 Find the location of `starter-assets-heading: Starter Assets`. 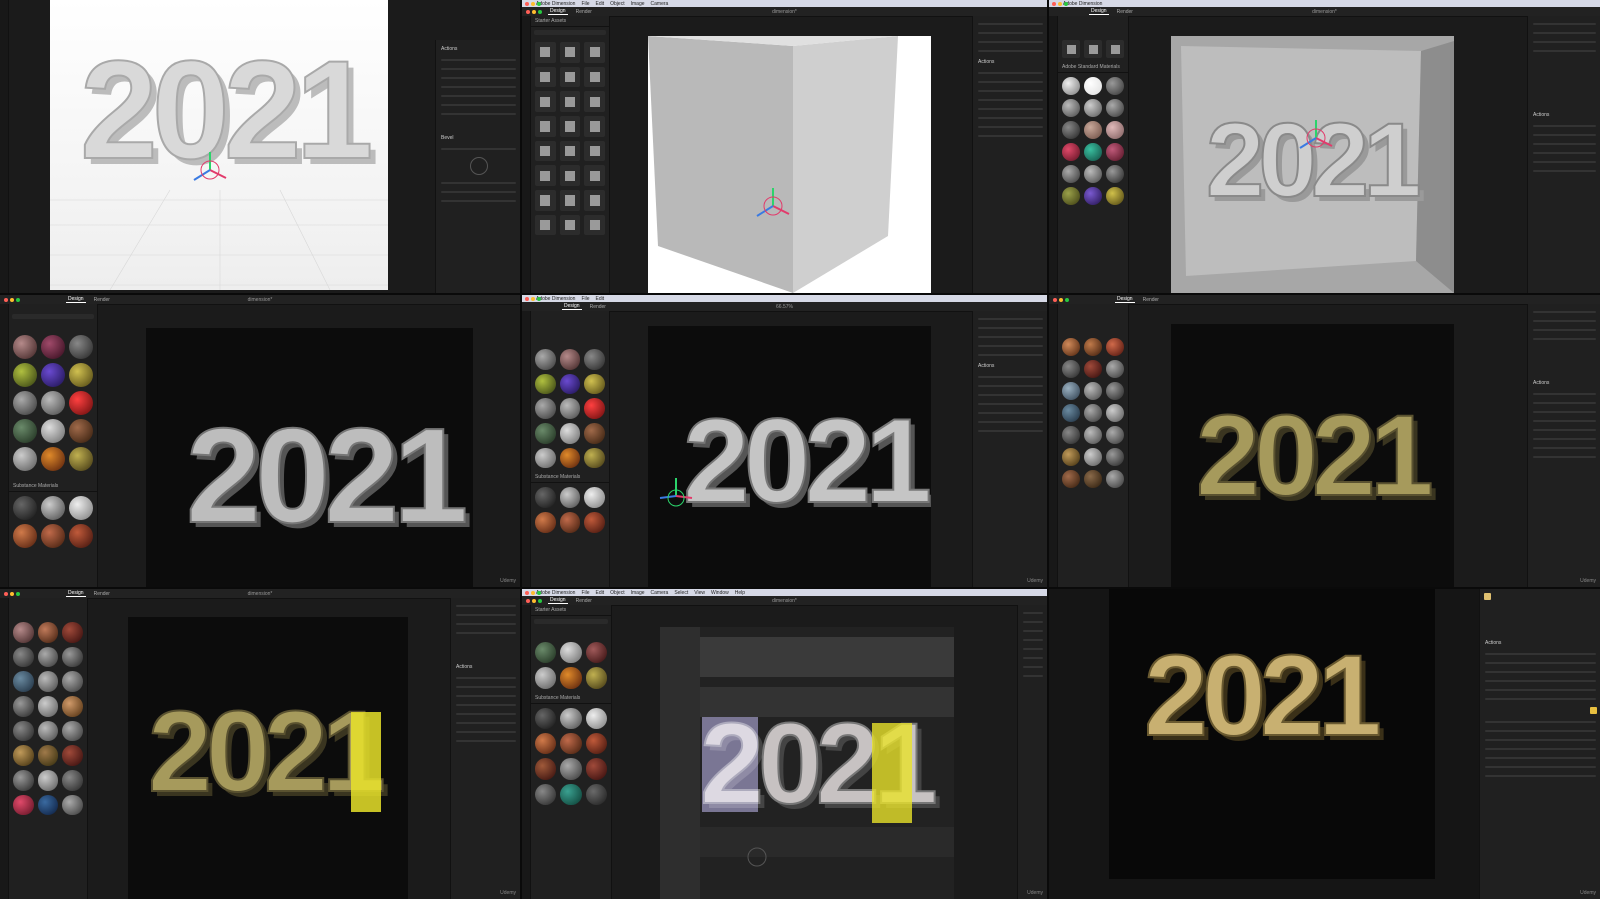

starter-assets-heading: Starter Assets is located at coordinates (571, 610).